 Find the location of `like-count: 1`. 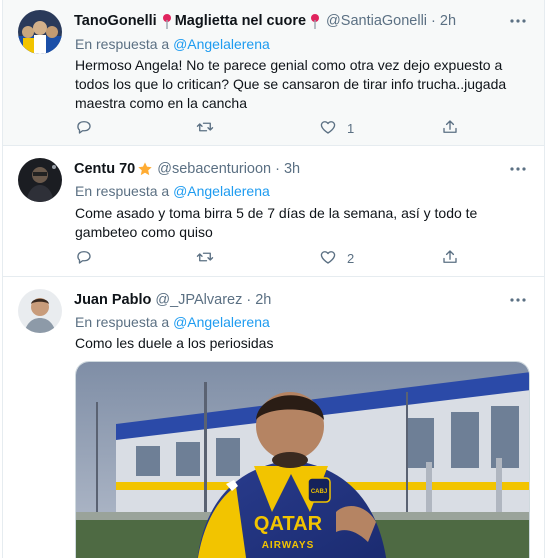

like-count: 1 is located at coordinates (351, 128).